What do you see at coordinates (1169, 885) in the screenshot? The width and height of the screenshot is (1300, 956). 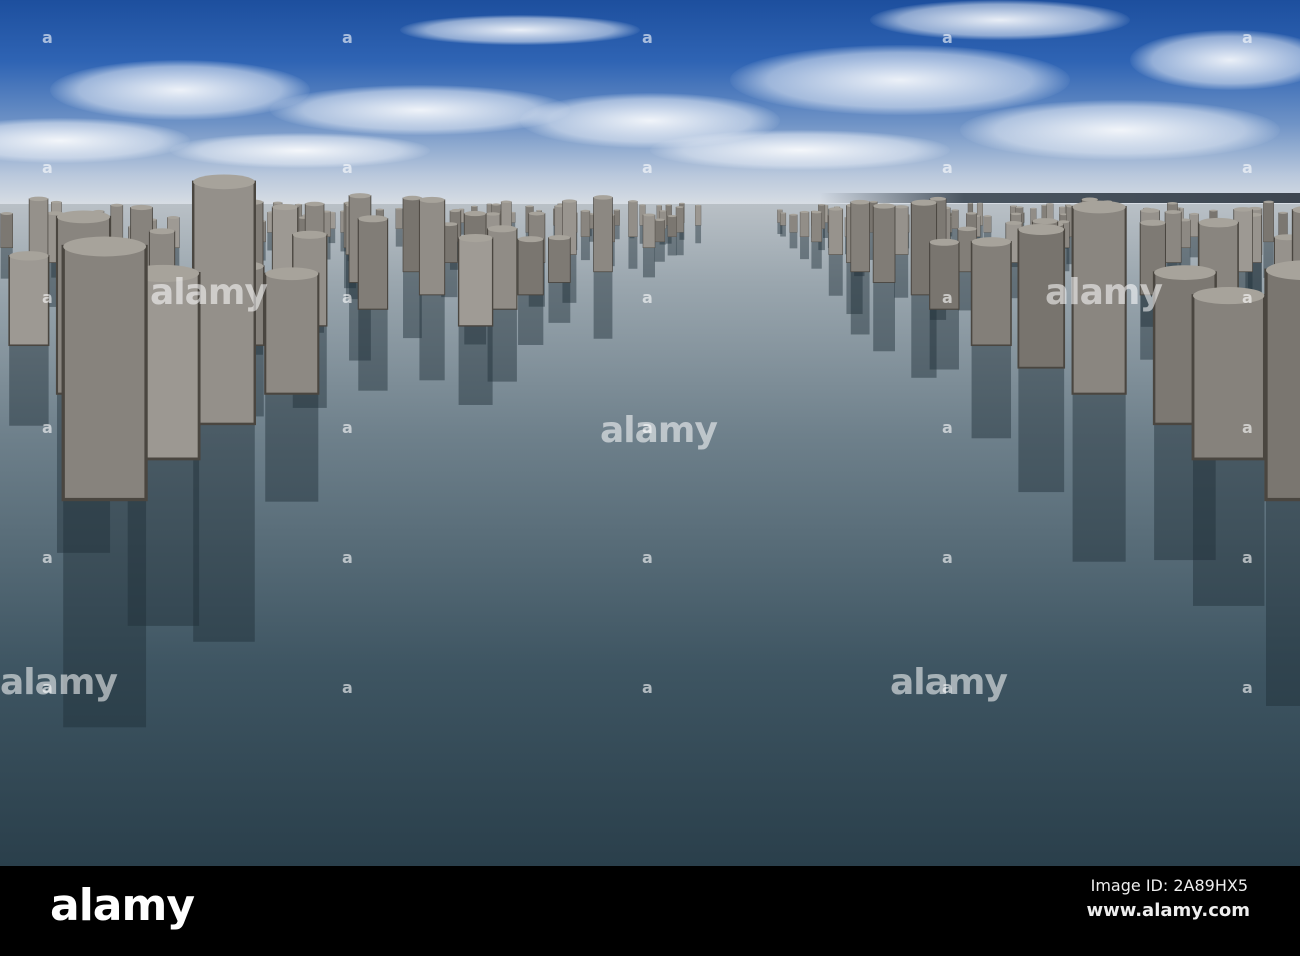 I see `image-id: Image ID: 2A89HX5` at bounding box center [1169, 885].